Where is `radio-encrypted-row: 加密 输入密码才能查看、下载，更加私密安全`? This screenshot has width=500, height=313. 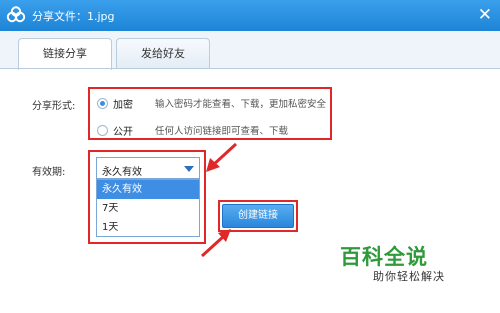
radio-encrypted-row: 加密 输入密码才能查看、下载，更加私密安全 is located at coordinates (211, 103).